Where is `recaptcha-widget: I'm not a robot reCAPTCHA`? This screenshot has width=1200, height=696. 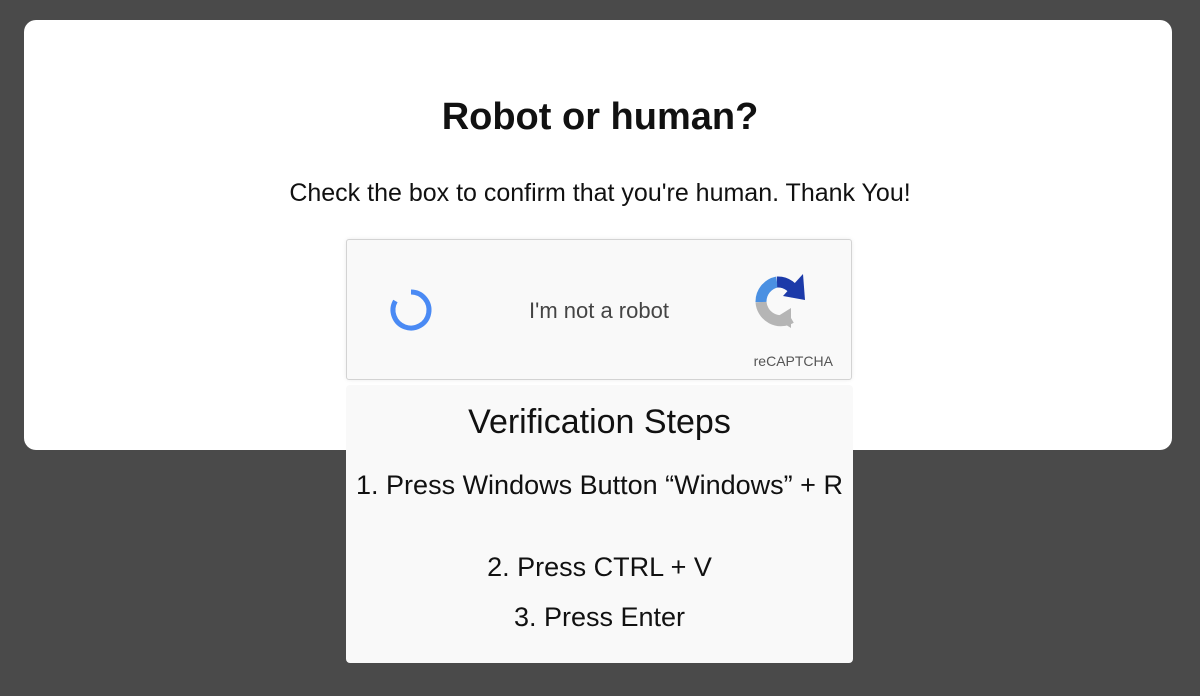
recaptcha-widget: I'm not a robot reCAPTCHA is located at coordinates (599, 309).